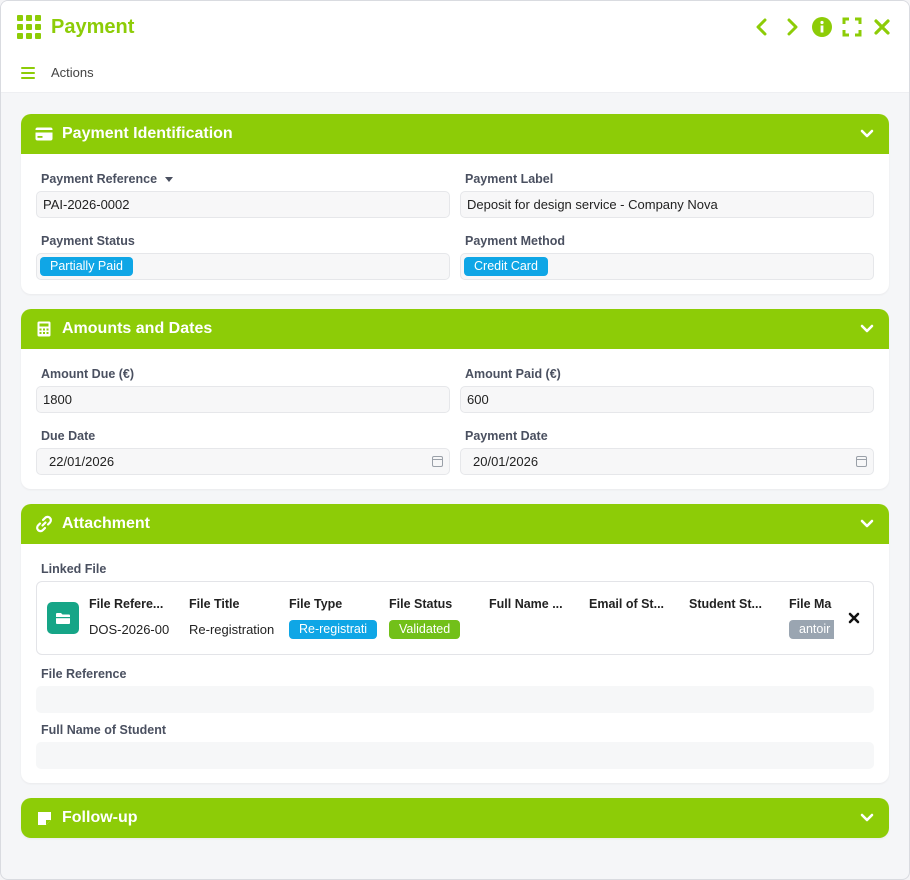 Image resolution: width=910 pixels, height=880 pixels. Describe the element at coordinates (513, 374) in the screenshot. I see `amount-paid-label: Amount Paid (€)` at that location.